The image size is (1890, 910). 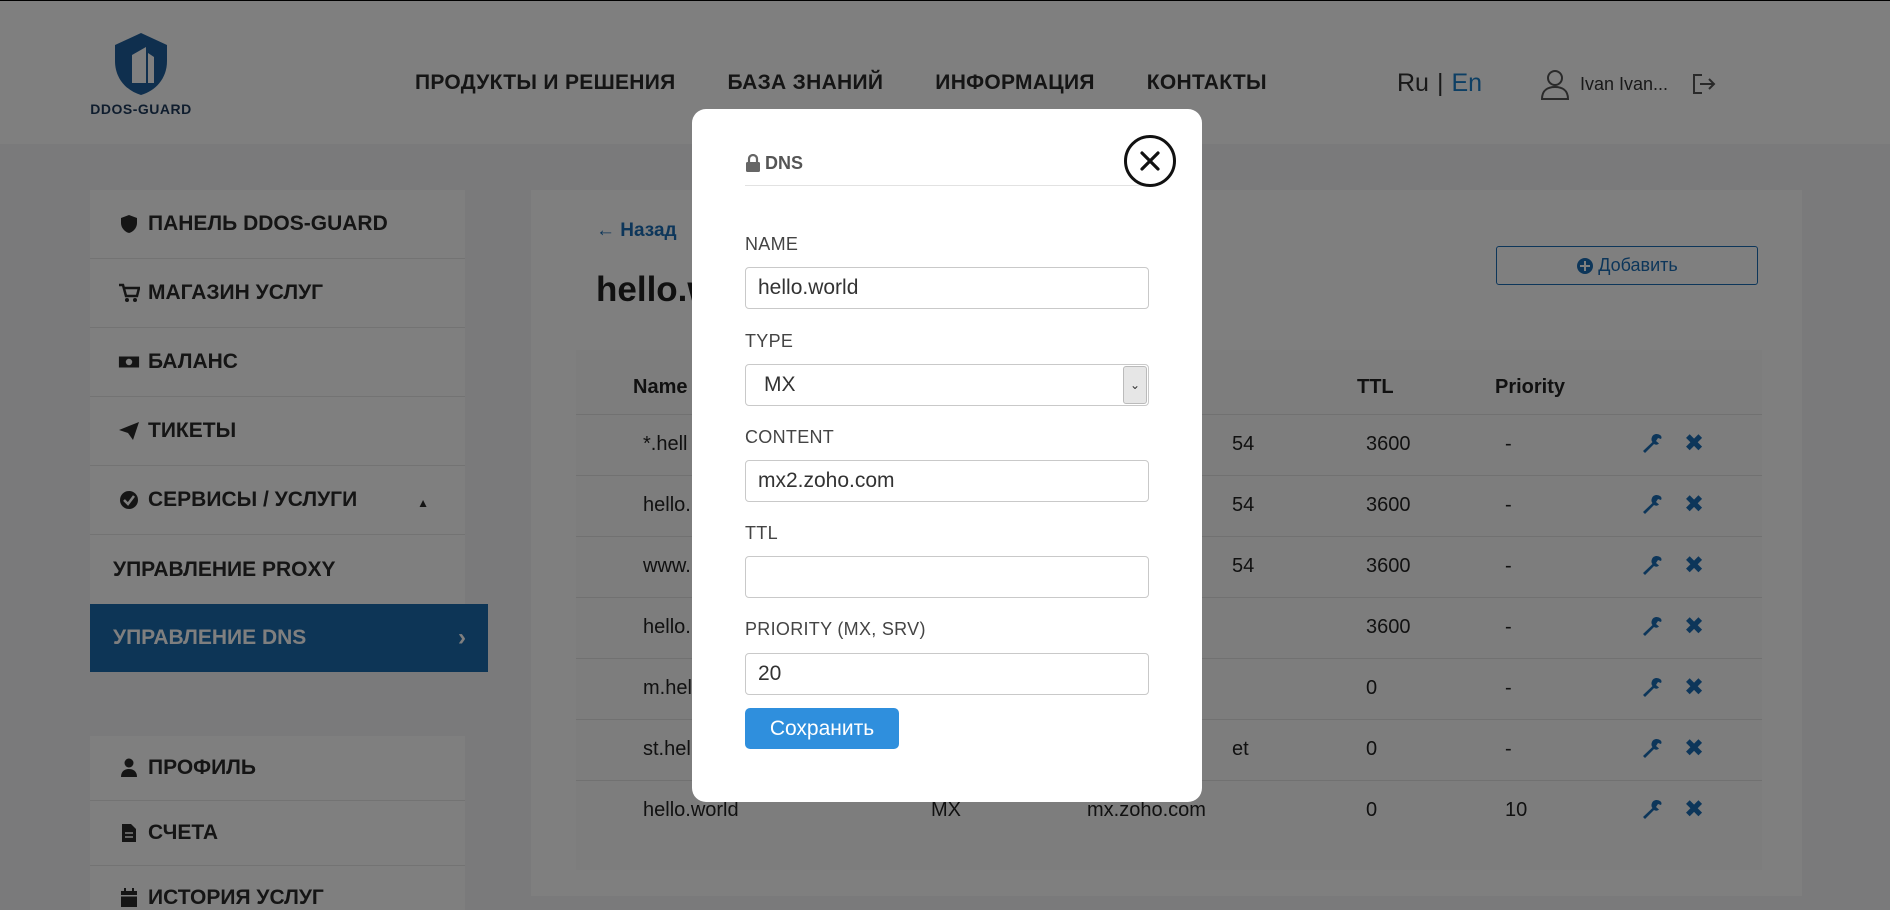 I want to click on ttl-label: TTL, so click(x=761, y=533).